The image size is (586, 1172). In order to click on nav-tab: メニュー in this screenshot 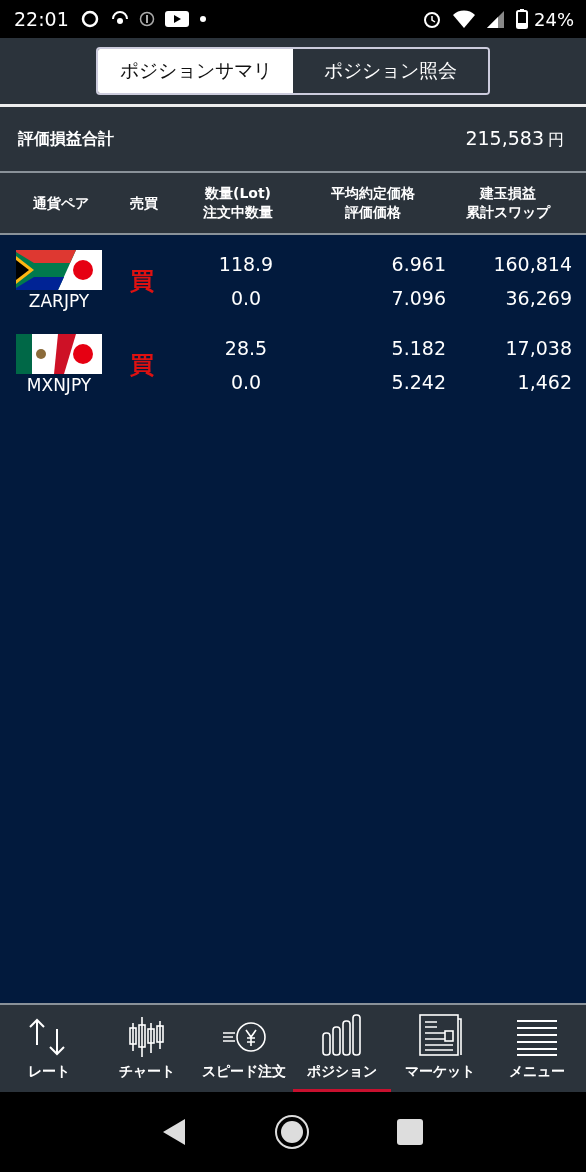, I will do `click(537, 1048)`.